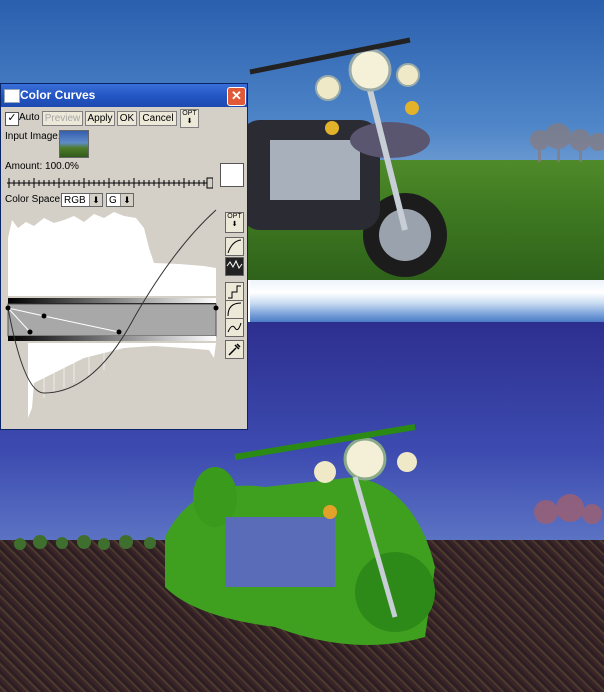 The height and width of the screenshot is (692, 604). Describe the element at coordinates (29, 117) in the screenshot. I see `auto-label: Auto` at that location.